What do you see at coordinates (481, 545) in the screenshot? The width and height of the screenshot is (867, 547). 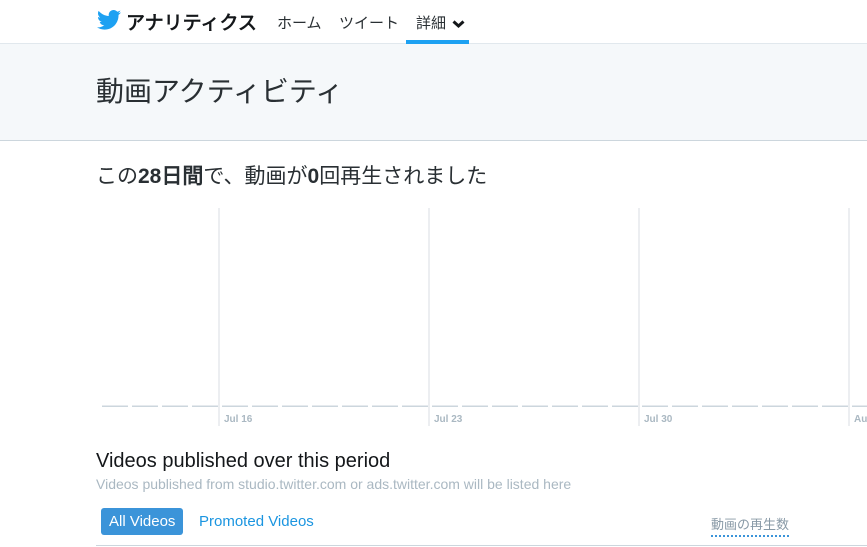 I see `divider` at bounding box center [481, 545].